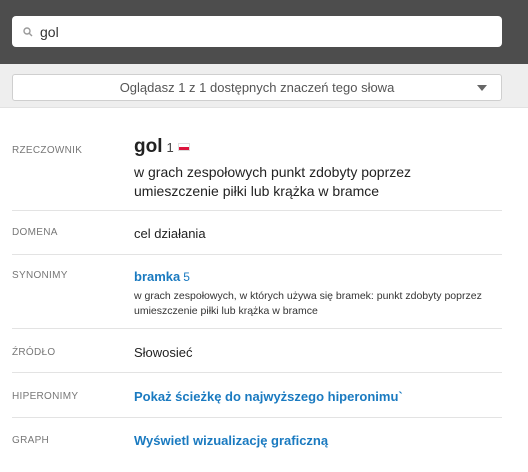 The image size is (528, 472). What do you see at coordinates (170, 147) in the screenshot?
I see `sense-number: 1` at bounding box center [170, 147].